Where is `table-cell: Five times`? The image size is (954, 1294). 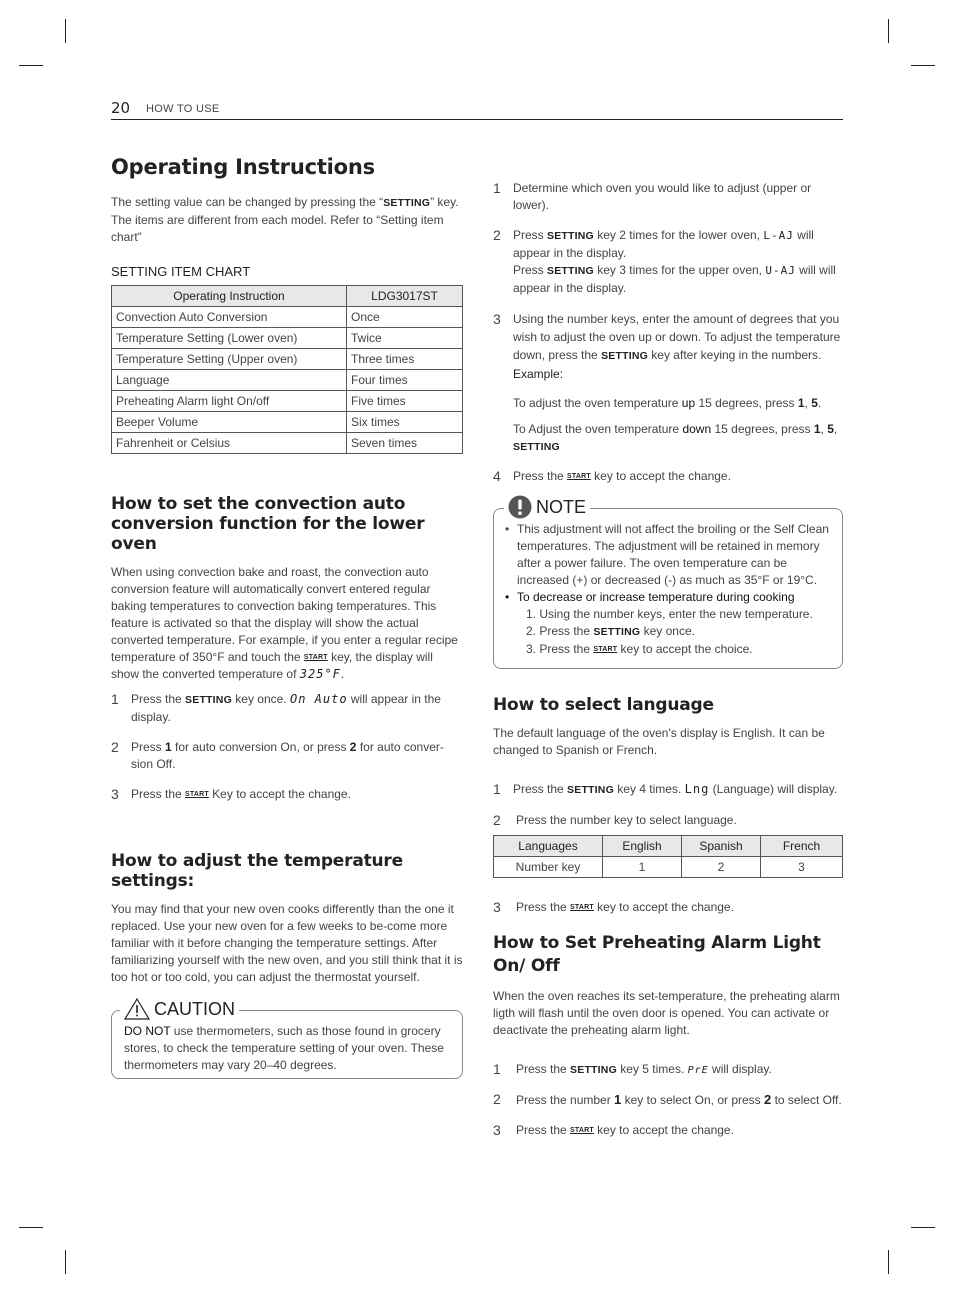
table-cell: Five times is located at coordinates (404, 401).